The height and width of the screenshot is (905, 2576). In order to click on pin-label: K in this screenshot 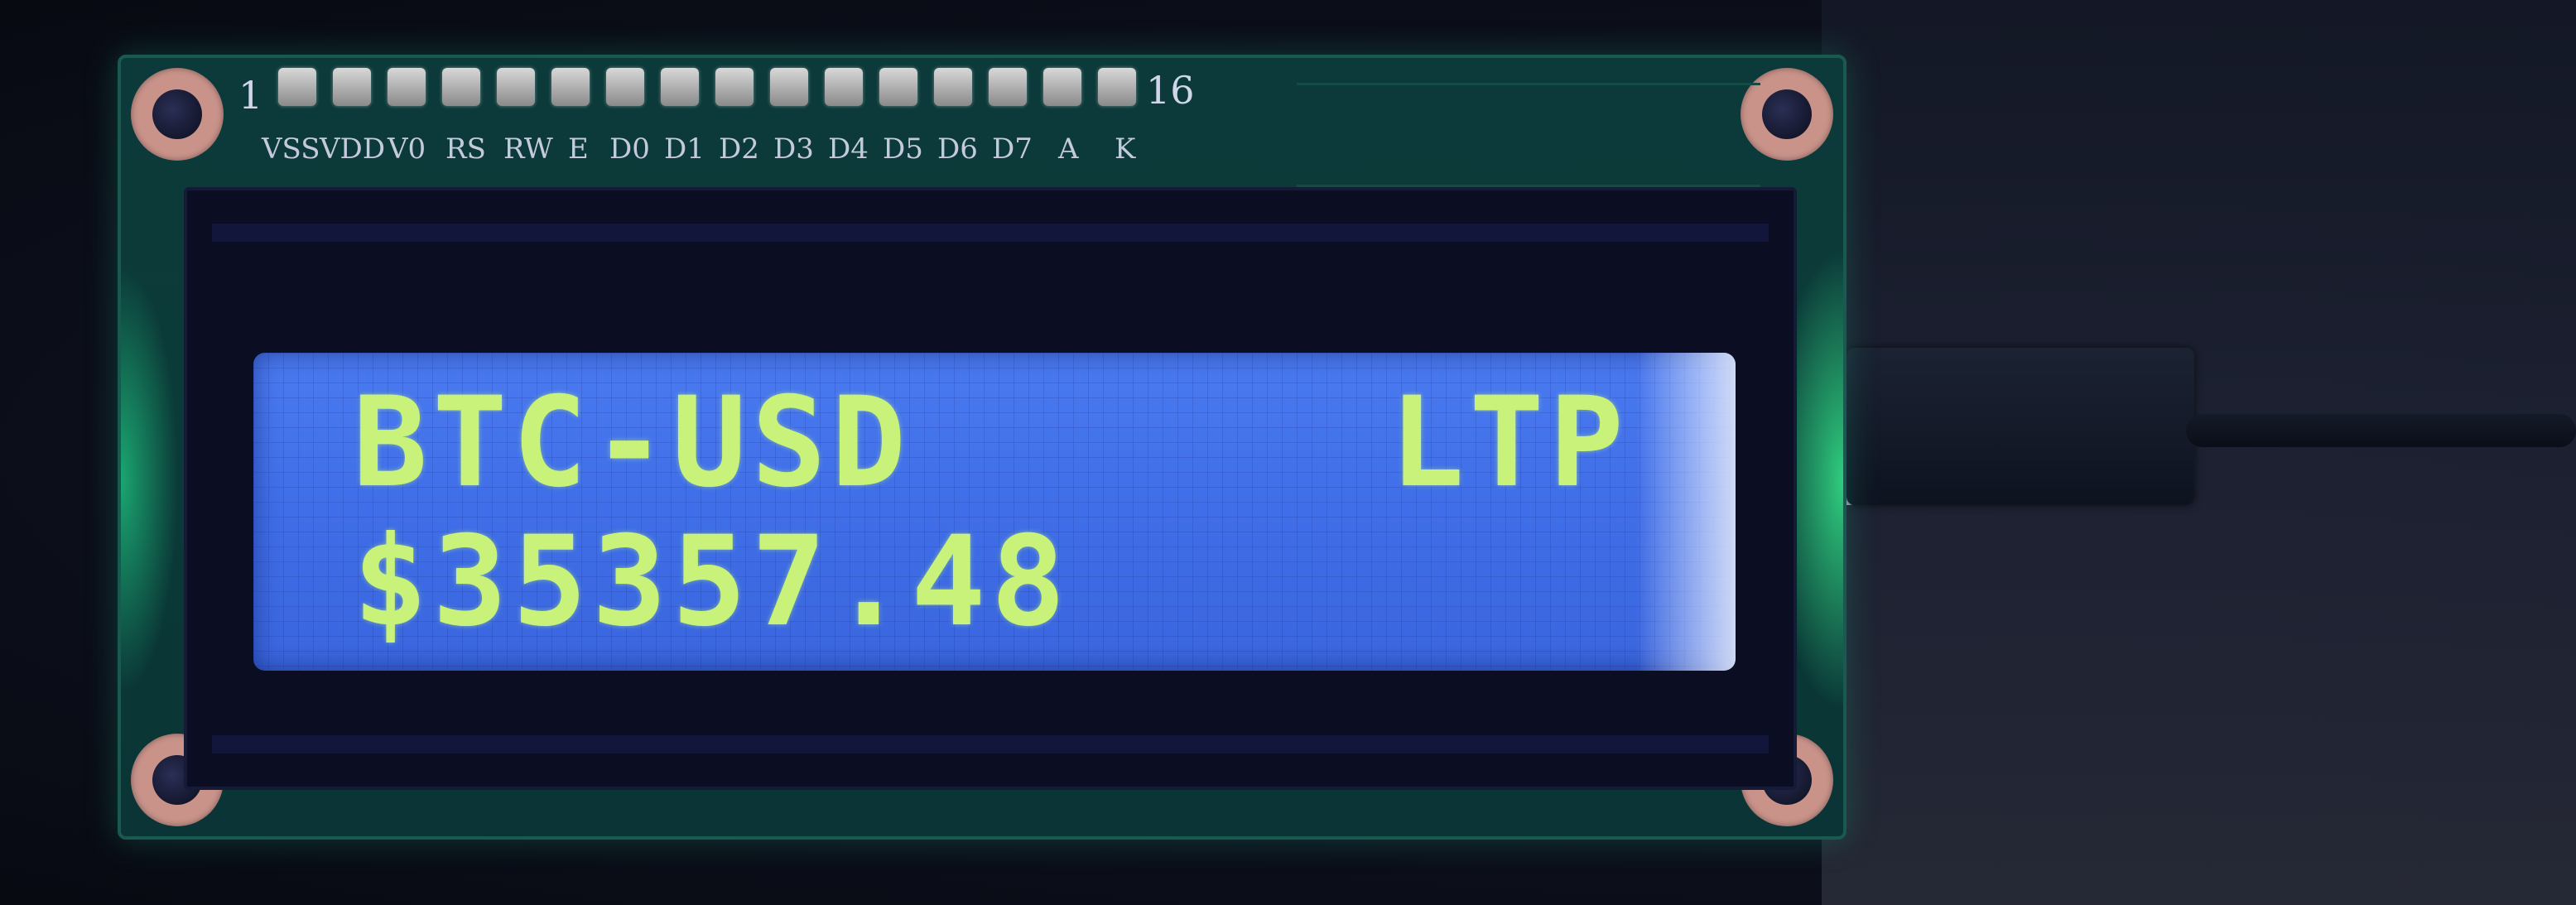, I will do `click(1125, 149)`.